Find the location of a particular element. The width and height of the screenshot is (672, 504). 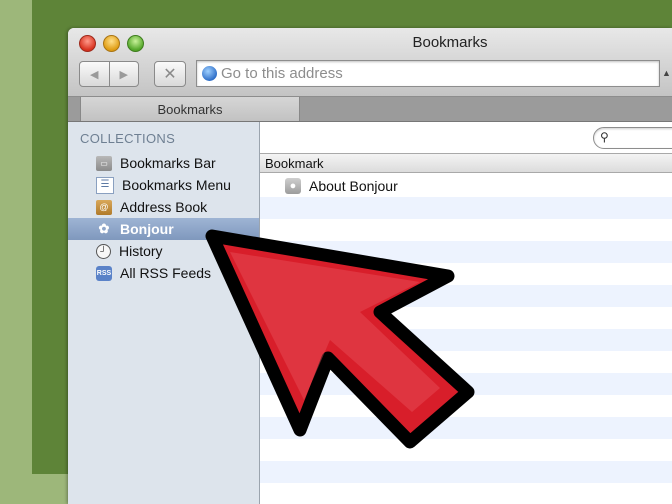

window-title: Bookmarks is located at coordinates (450, 42).